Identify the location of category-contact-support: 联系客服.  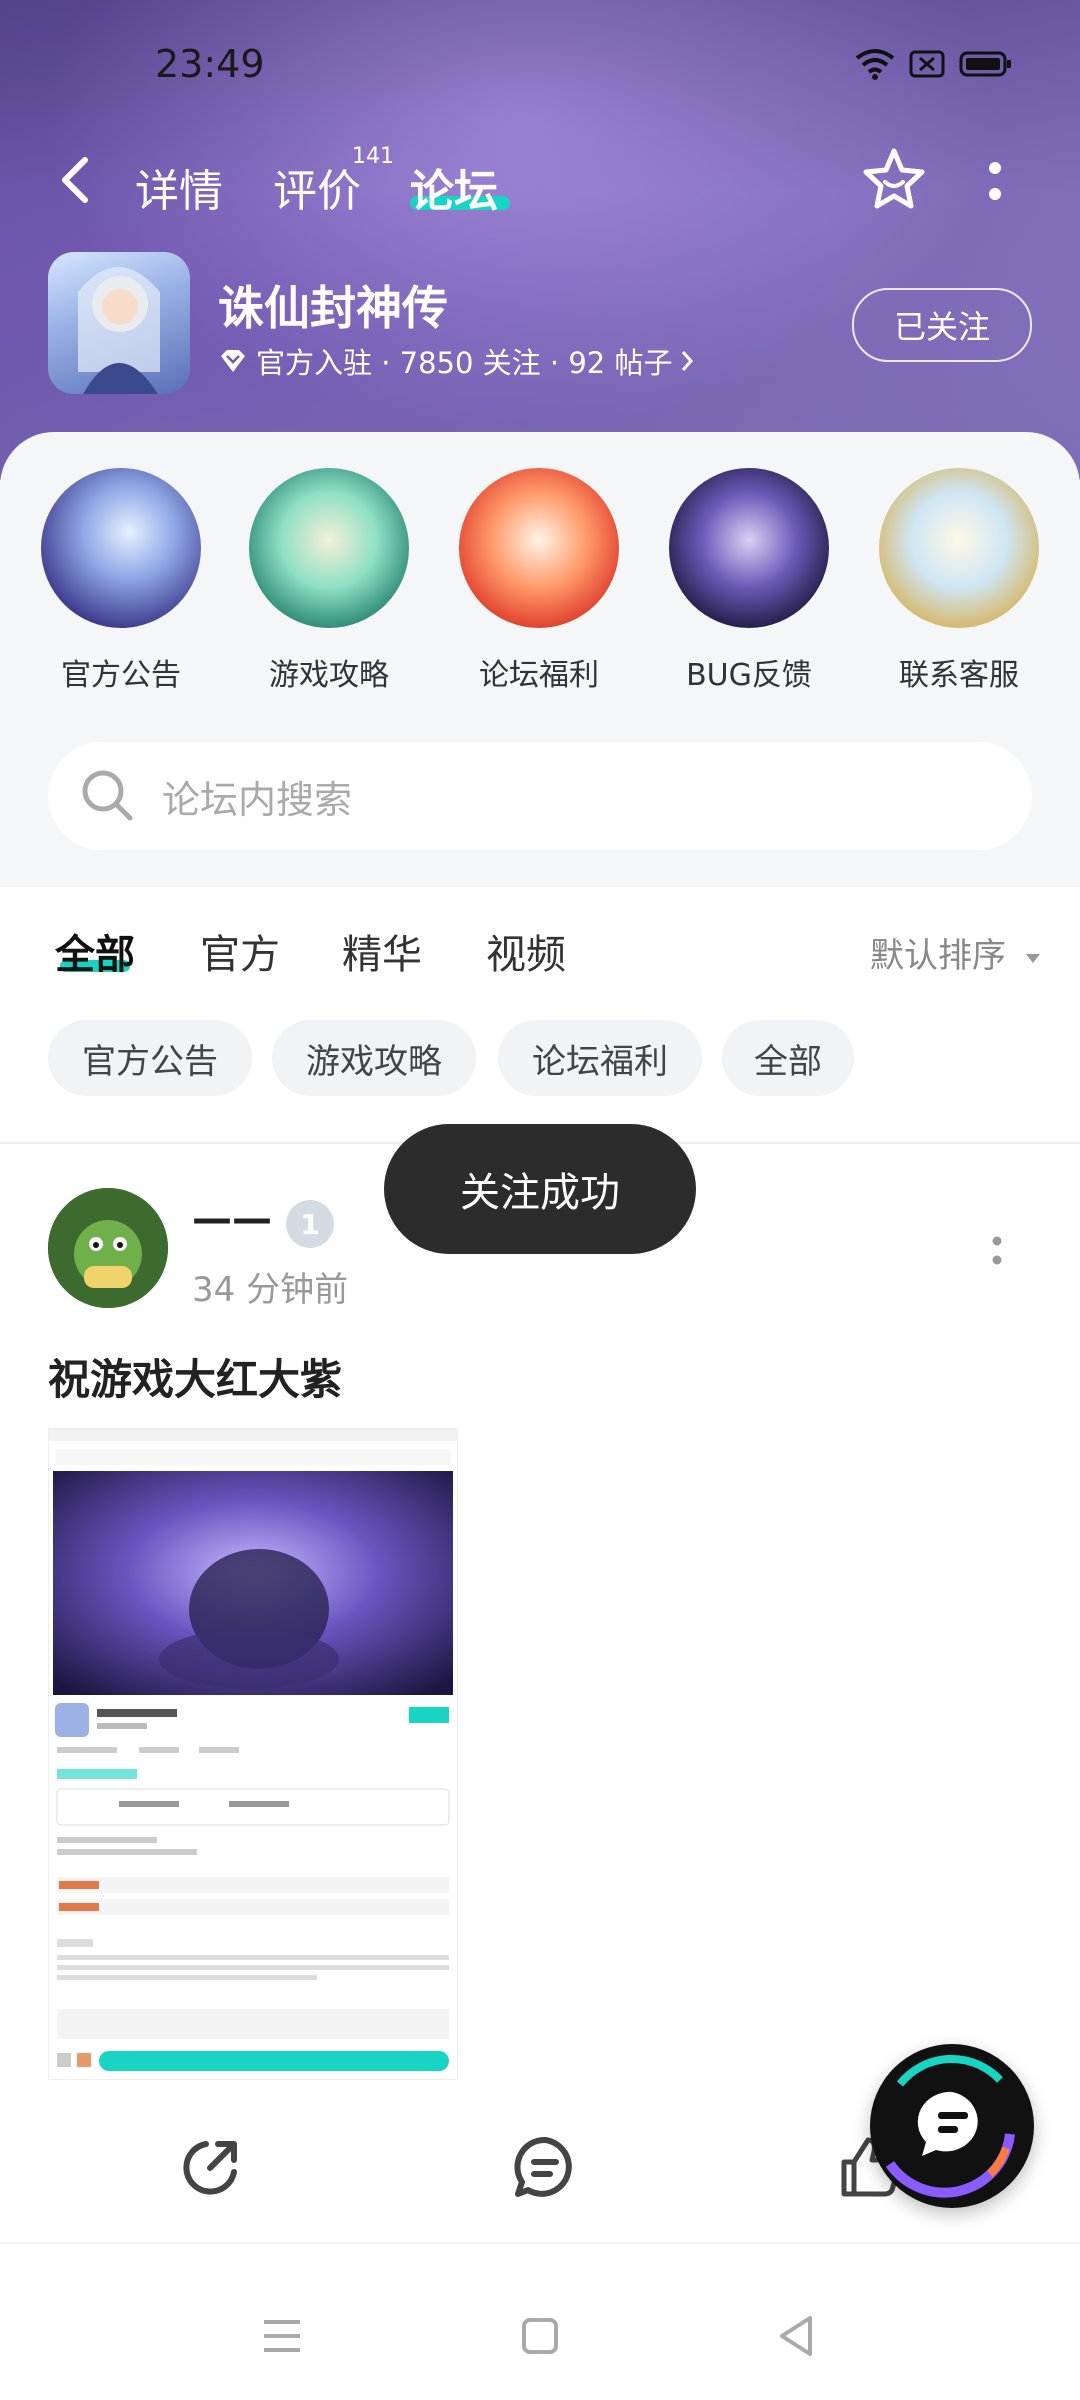
(959, 581).